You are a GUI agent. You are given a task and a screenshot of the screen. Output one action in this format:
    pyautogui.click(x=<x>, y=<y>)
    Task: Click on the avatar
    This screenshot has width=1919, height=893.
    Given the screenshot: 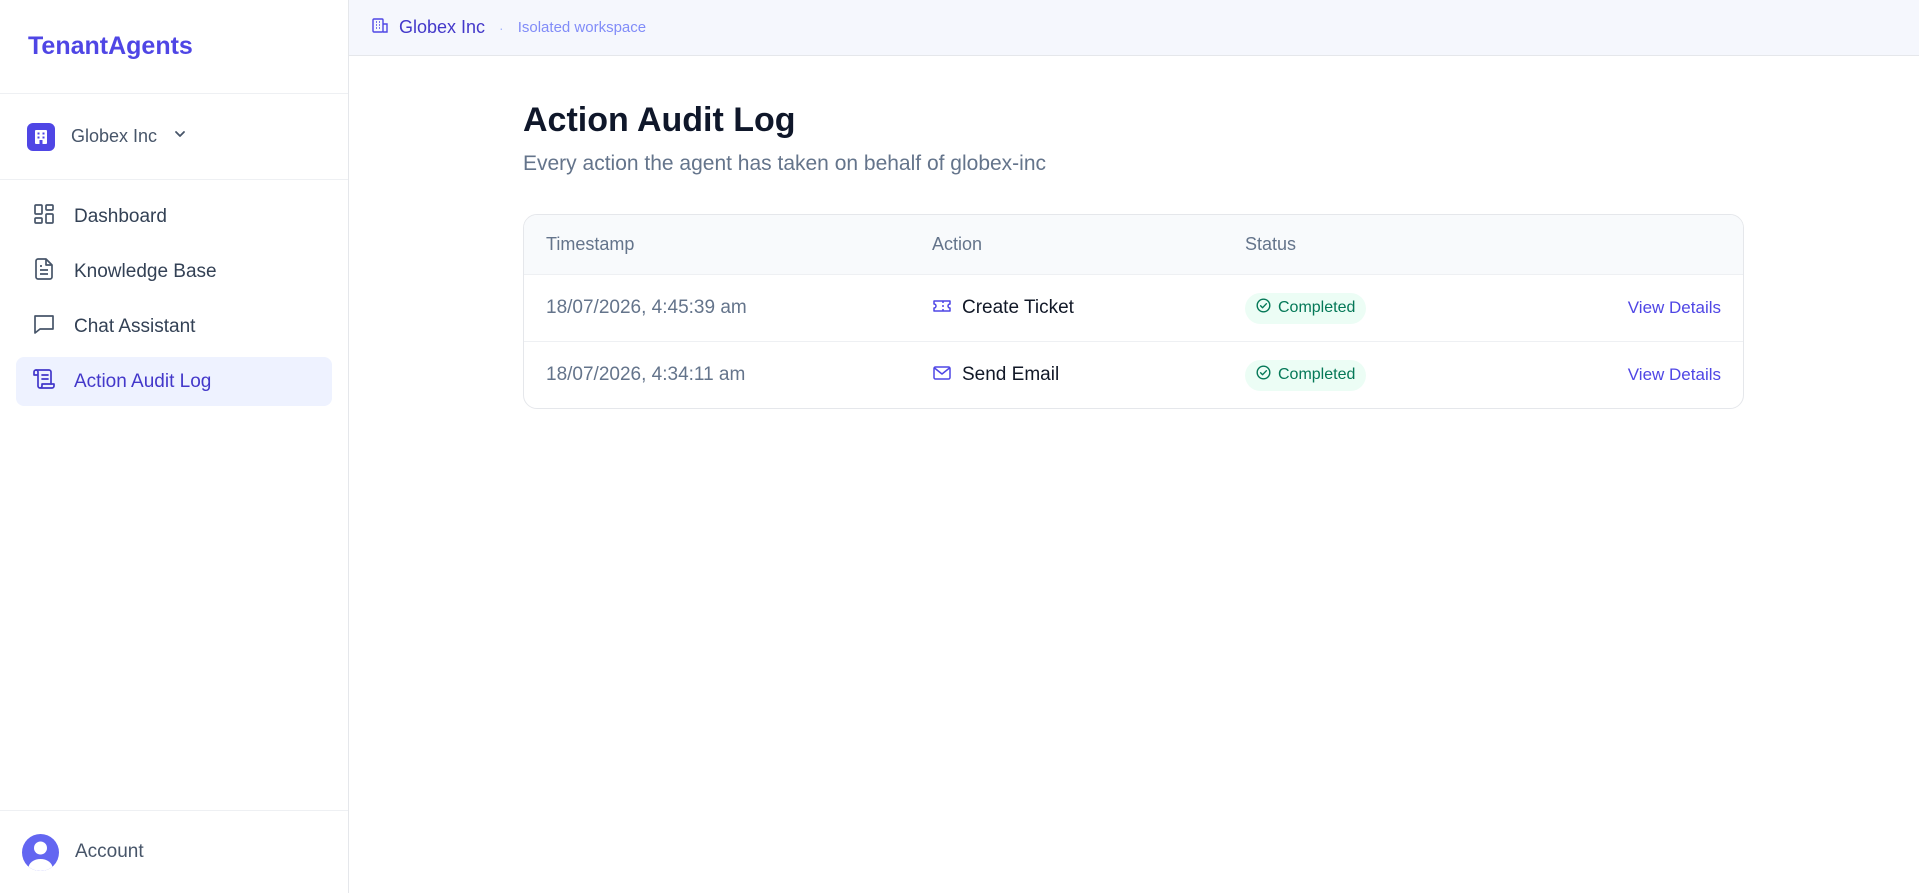 What is the action you would take?
    pyautogui.click(x=40, y=852)
    